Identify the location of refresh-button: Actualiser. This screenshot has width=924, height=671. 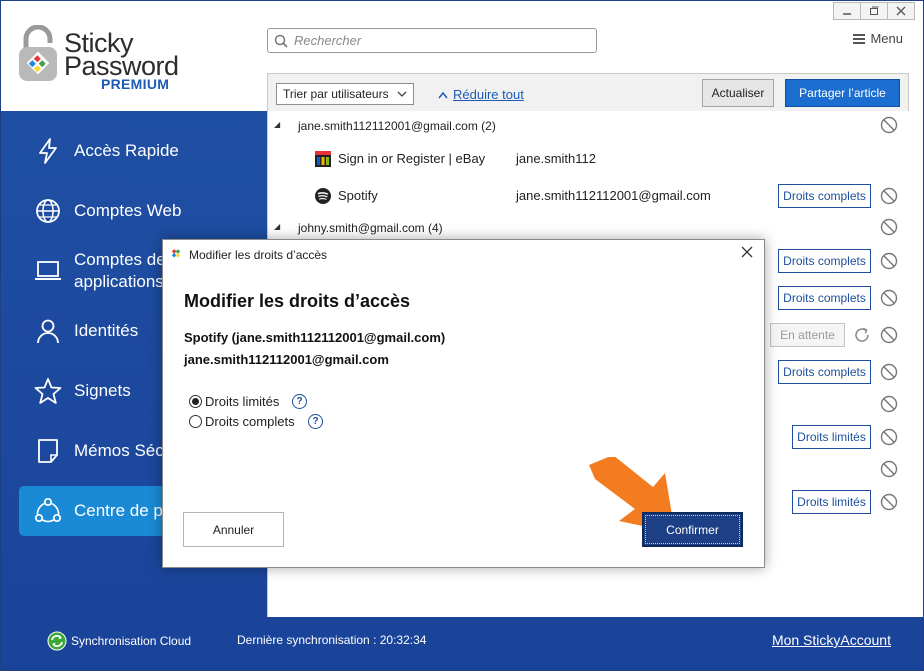
(738, 93).